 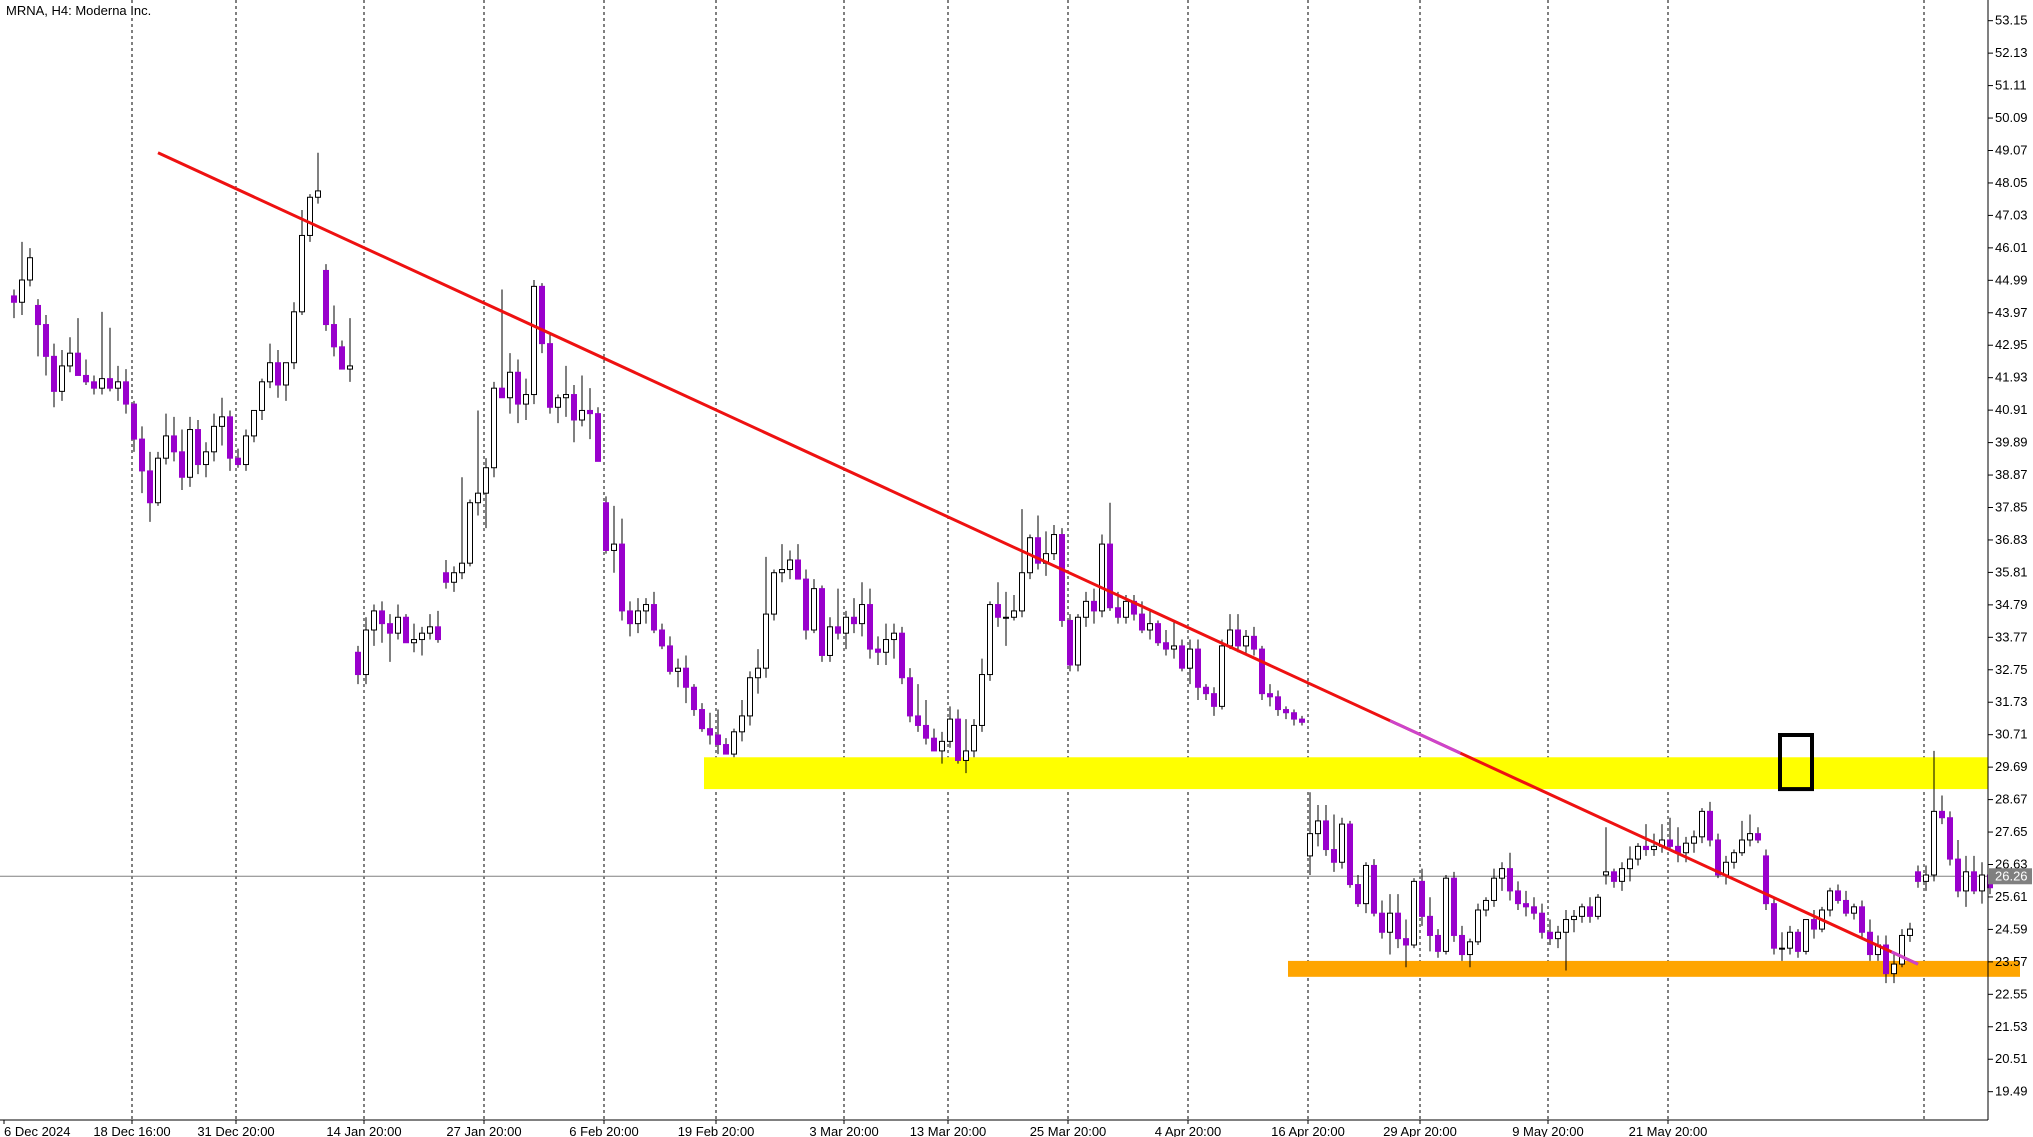 What do you see at coordinates (483, 1130) in the screenshot?
I see `x-tick-label: 27 Jan 20:00` at bounding box center [483, 1130].